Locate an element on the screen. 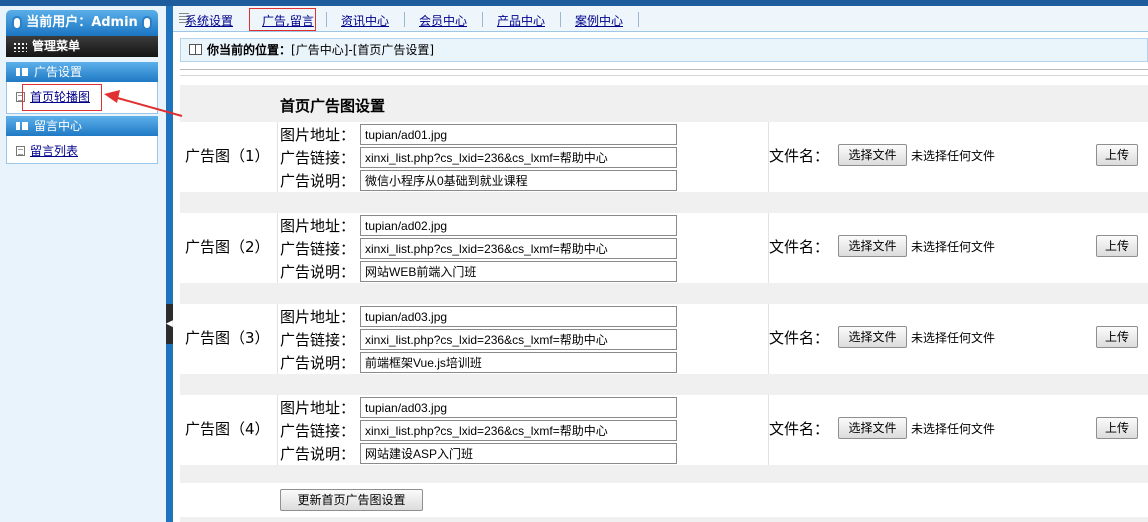 The height and width of the screenshot is (522, 1148). upload-button-1: 上传 is located at coordinates (1117, 155).